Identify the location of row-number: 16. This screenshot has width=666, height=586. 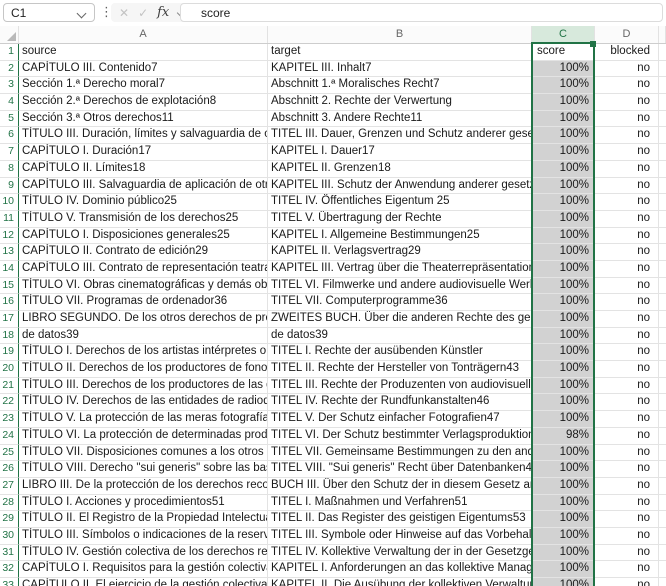
(9, 302).